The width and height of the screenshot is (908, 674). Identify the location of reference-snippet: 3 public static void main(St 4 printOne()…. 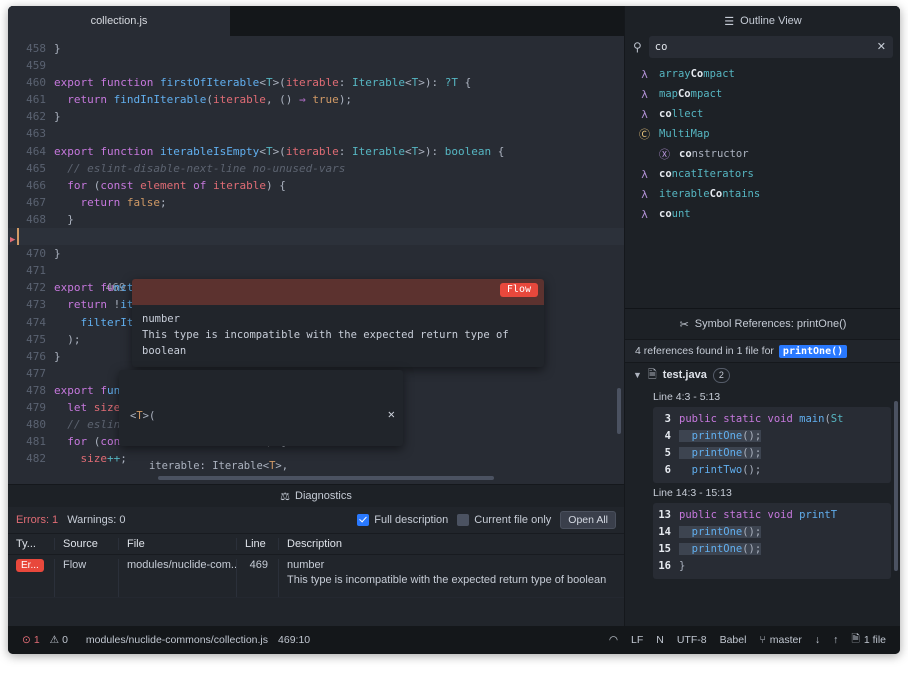
(772, 445).